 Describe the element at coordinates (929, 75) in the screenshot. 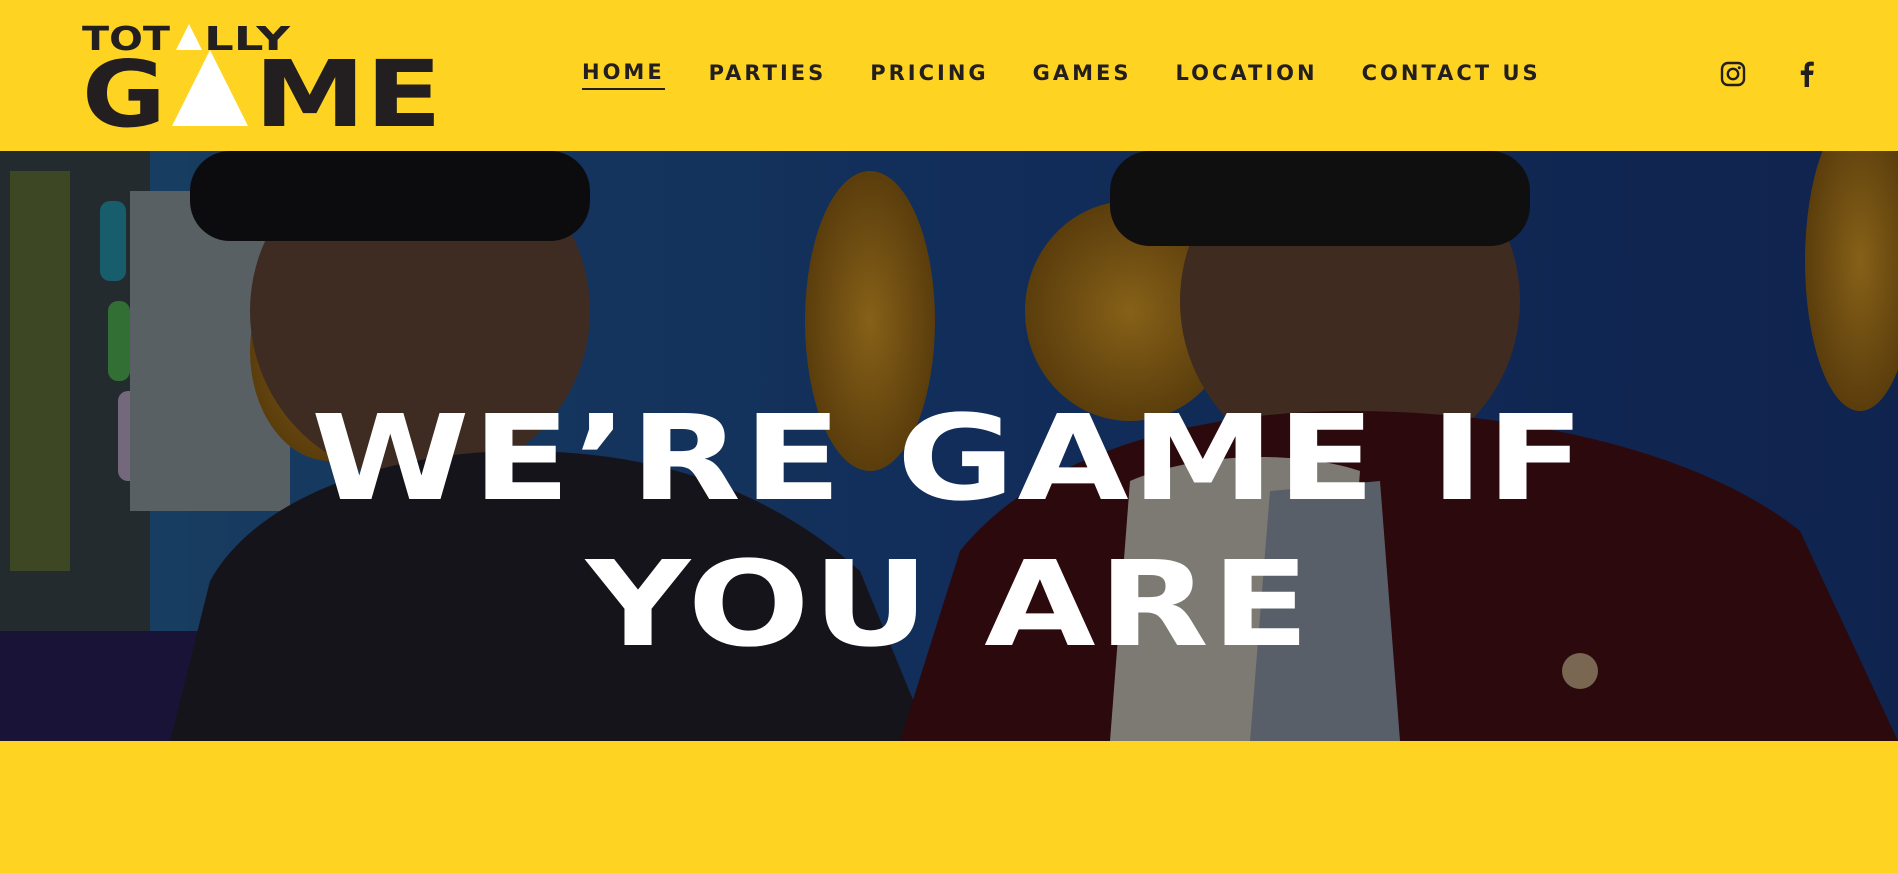

I see `nav-pricing: PRICING` at that location.